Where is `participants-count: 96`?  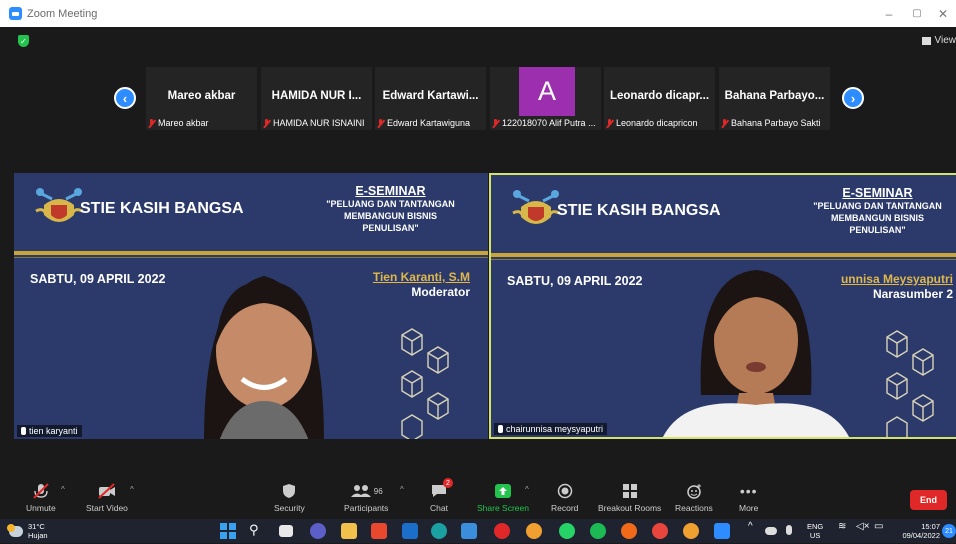 participants-count: 96 is located at coordinates (378, 491).